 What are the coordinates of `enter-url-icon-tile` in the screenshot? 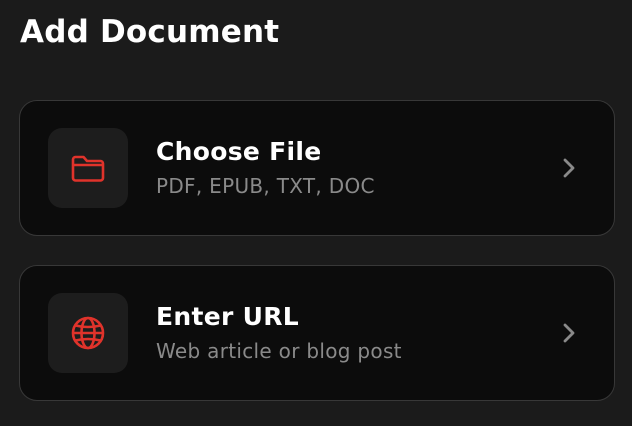 It's located at (88, 333).